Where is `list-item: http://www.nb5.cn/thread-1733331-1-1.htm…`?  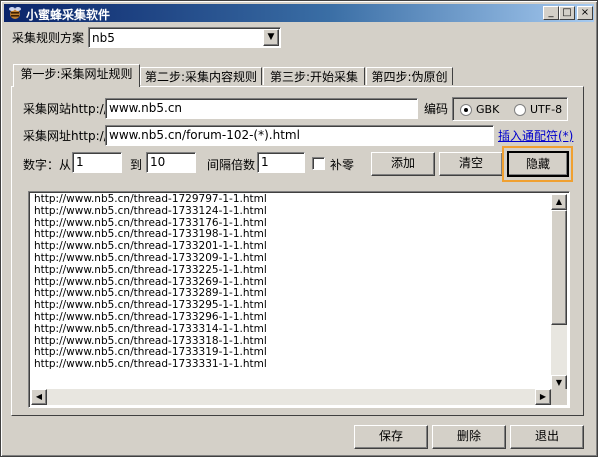 list-item: http://www.nb5.cn/thread-1733331-1-1.htm… is located at coordinates (291, 364).